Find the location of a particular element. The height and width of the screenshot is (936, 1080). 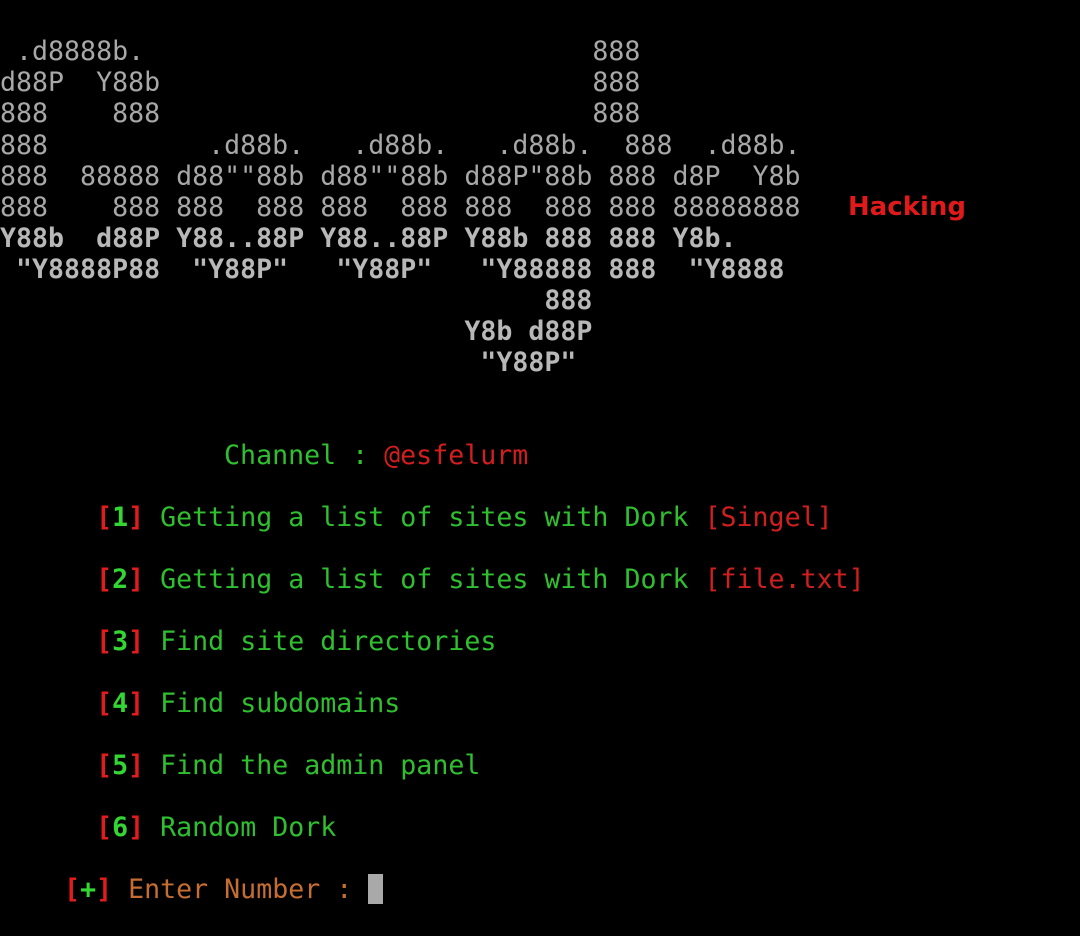

menu-extra: [Singel] is located at coordinates (768, 517).